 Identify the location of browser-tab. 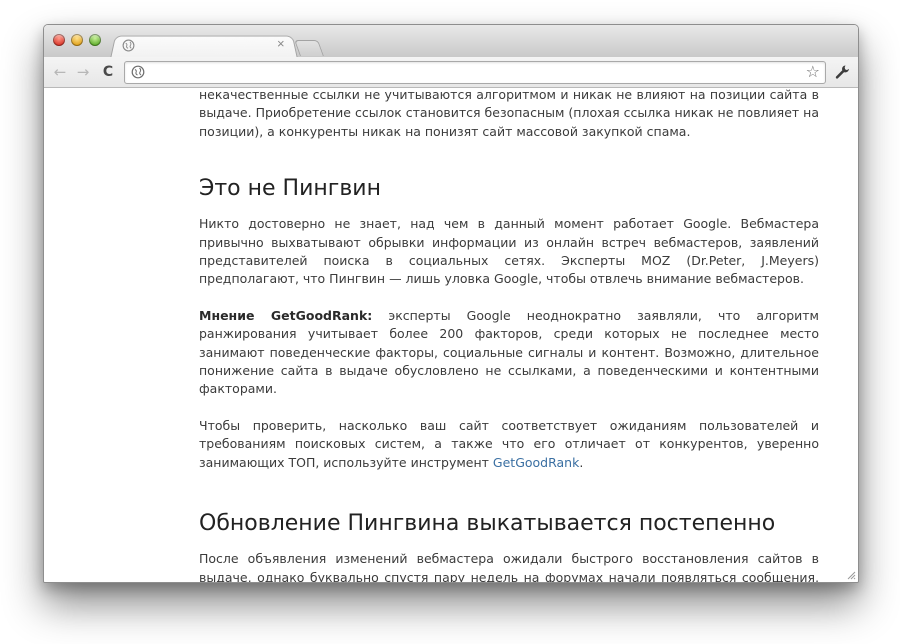
(204, 47).